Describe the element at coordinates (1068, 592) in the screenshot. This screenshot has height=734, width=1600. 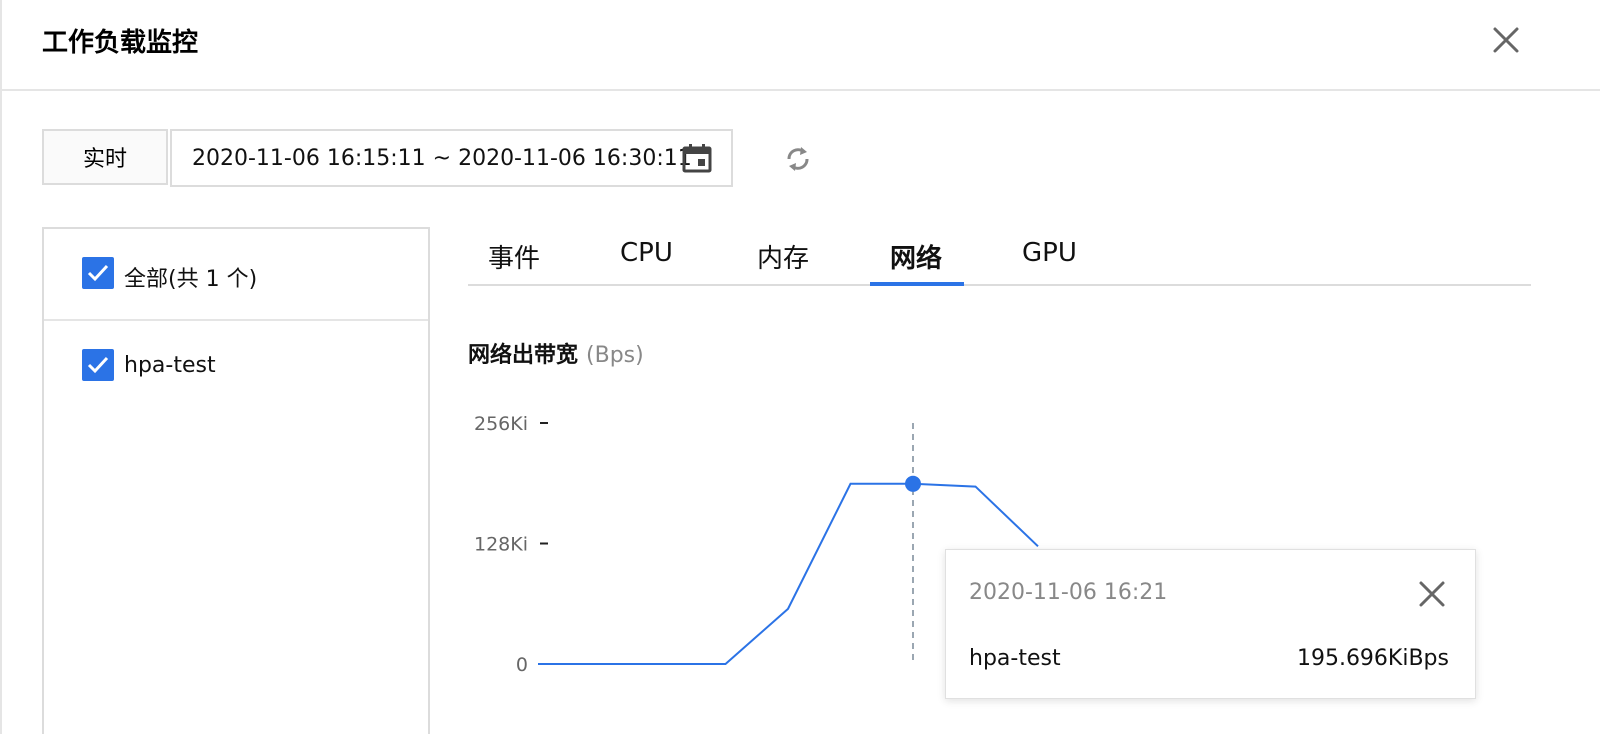
I see `tooltip-time: 2020-11-06 16:21` at that location.